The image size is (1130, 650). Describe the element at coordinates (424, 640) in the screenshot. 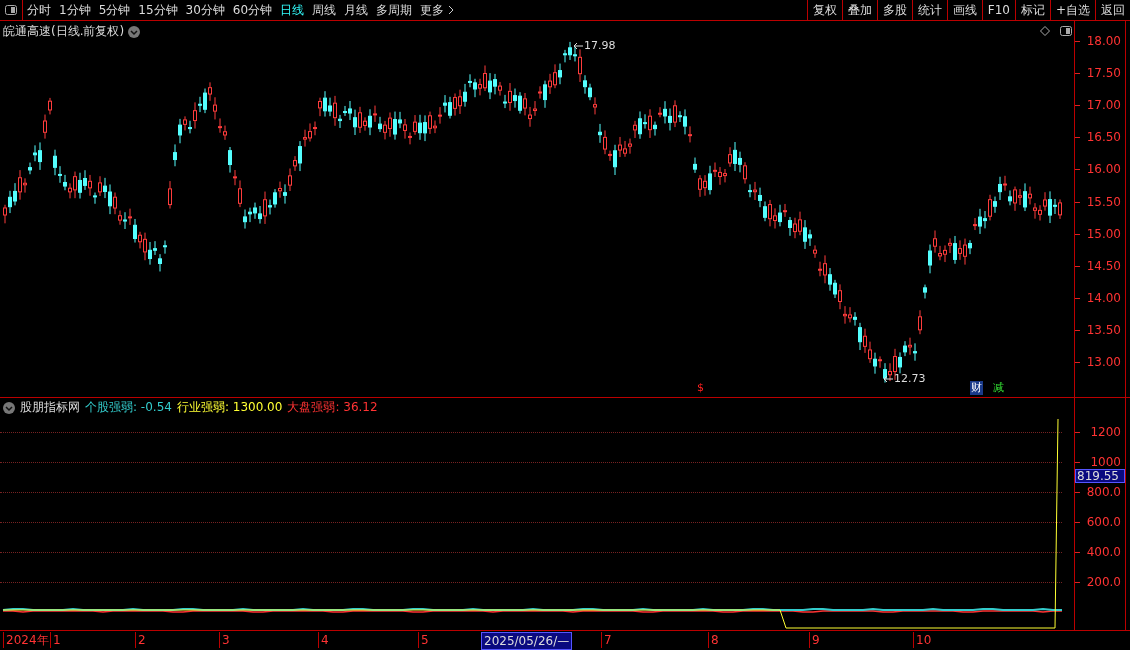

I see `date-axis-label: 5` at that location.